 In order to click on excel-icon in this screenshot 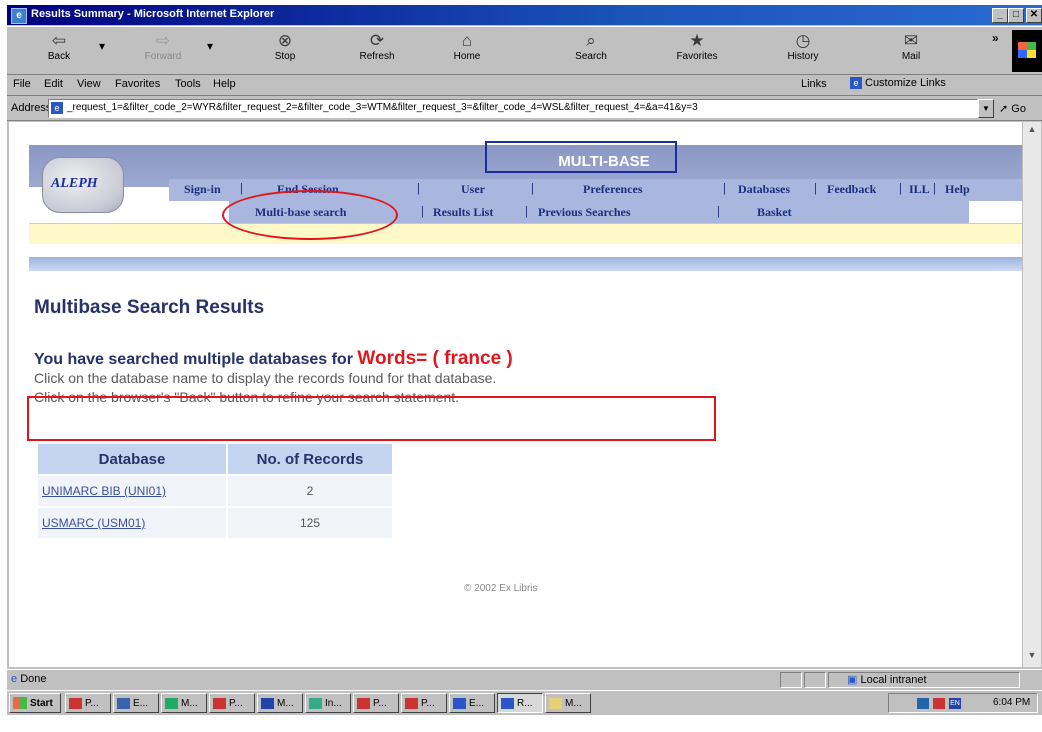, I will do `click(171, 703)`.